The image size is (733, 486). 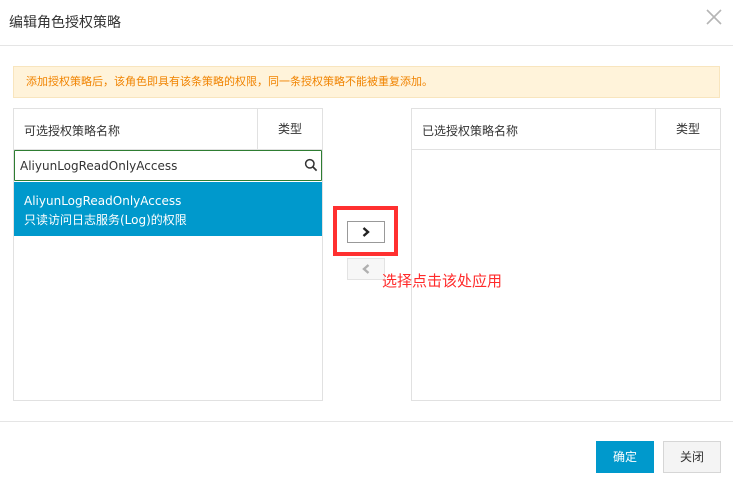 What do you see at coordinates (366, 23) in the screenshot?
I see `dialog-header: 编辑角色授权策略` at bounding box center [366, 23].